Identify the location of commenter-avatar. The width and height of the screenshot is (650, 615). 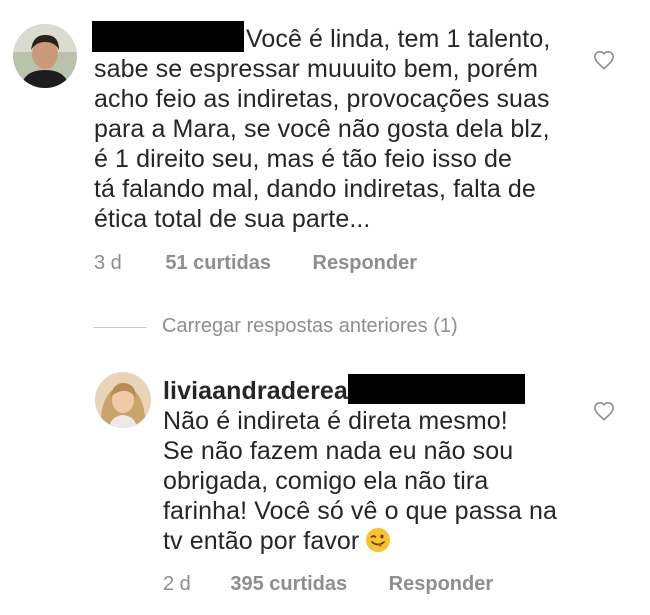
(45, 56).